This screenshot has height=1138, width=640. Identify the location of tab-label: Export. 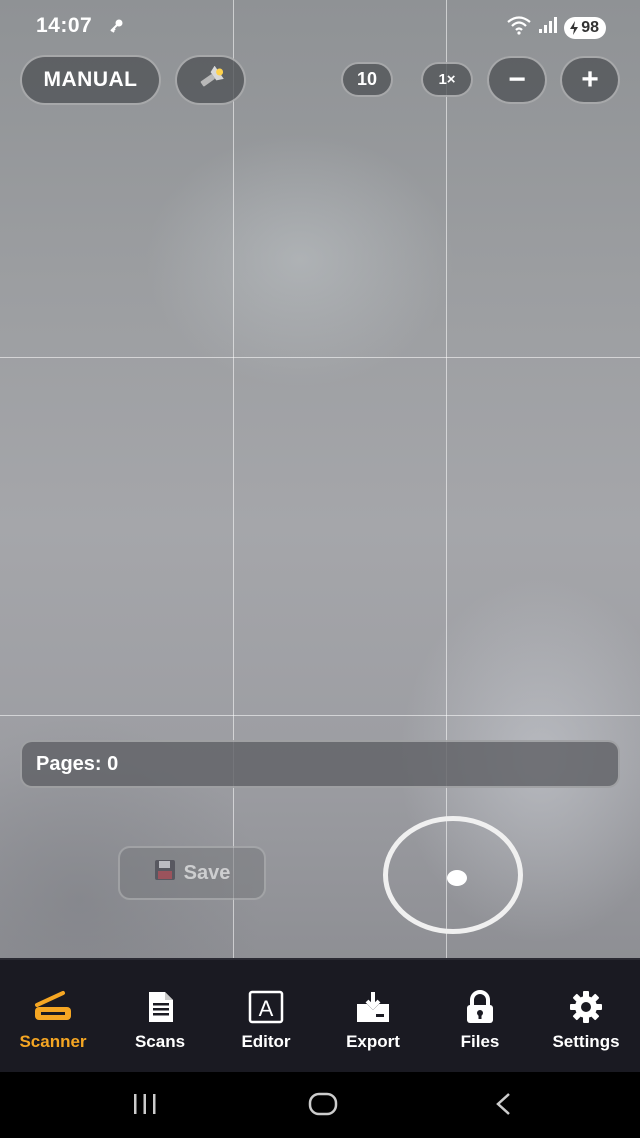
(373, 1041).